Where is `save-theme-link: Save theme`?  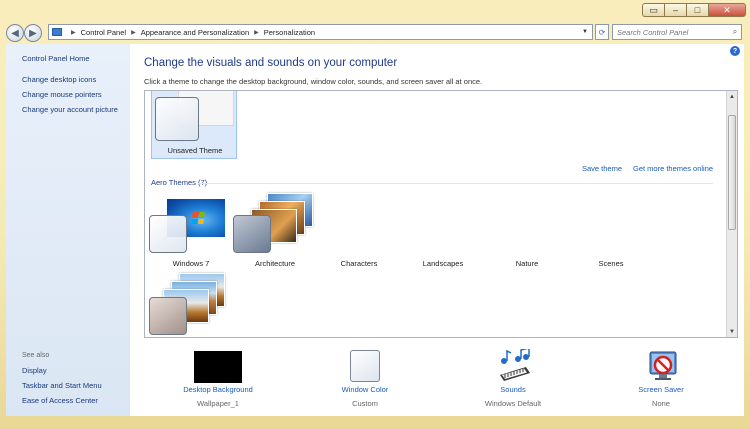
save-theme-link: Save theme is located at coordinates (602, 168).